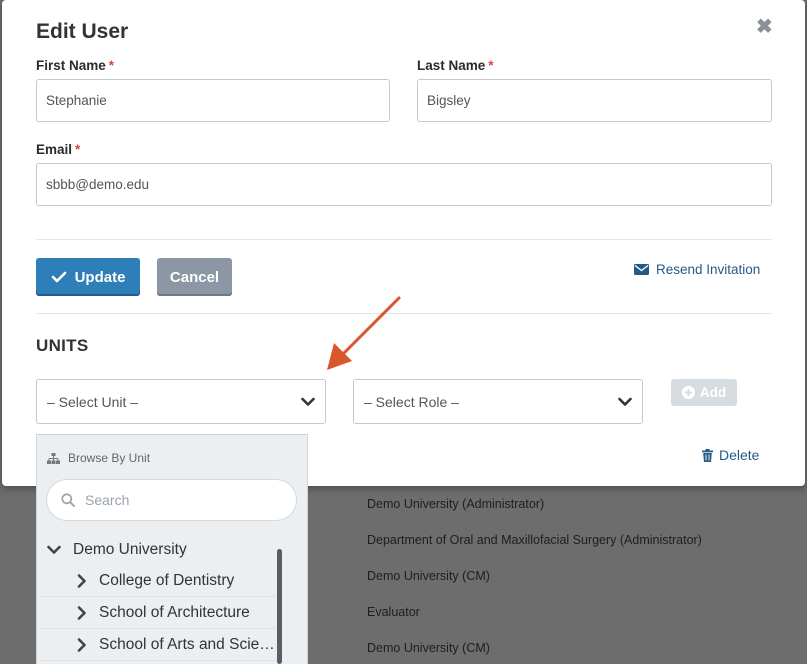 The width and height of the screenshot is (807, 664). What do you see at coordinates (449, 100) in the screenshot?
I see `last-name-value: Bigsley` at bounding box center [449, 100].